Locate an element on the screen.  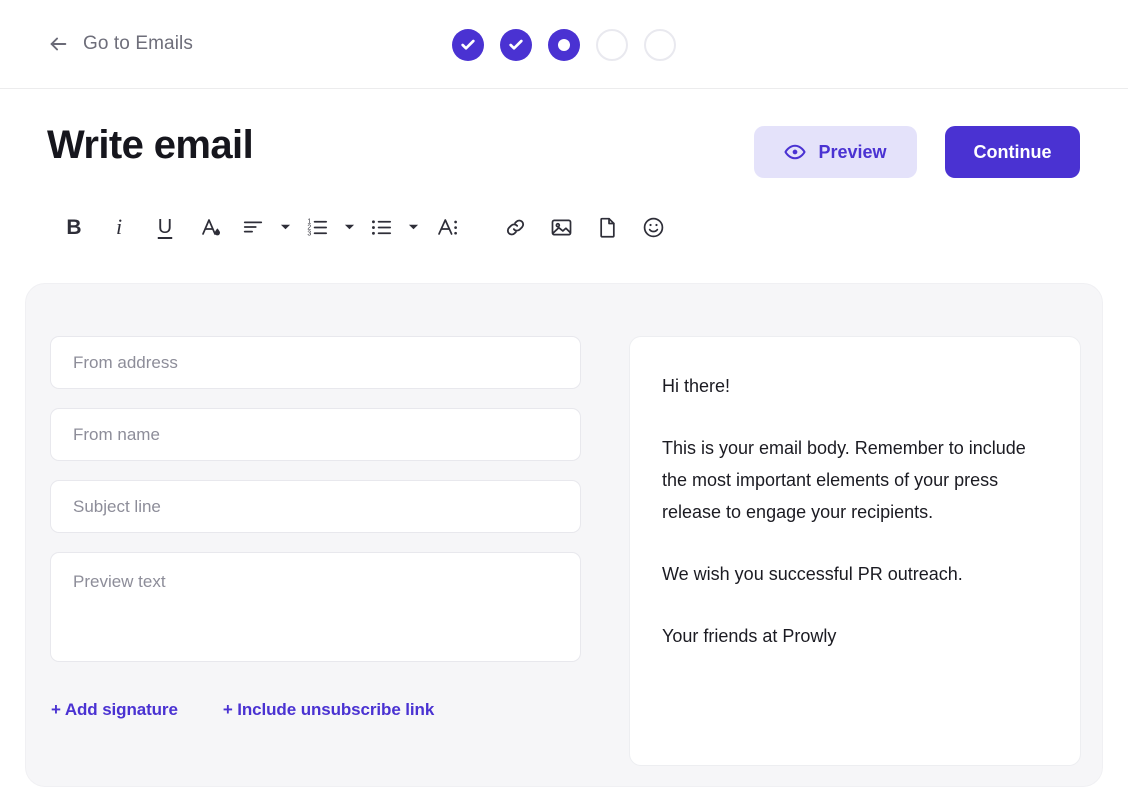
align-dropdown-button is located at coordinates (285, 227).